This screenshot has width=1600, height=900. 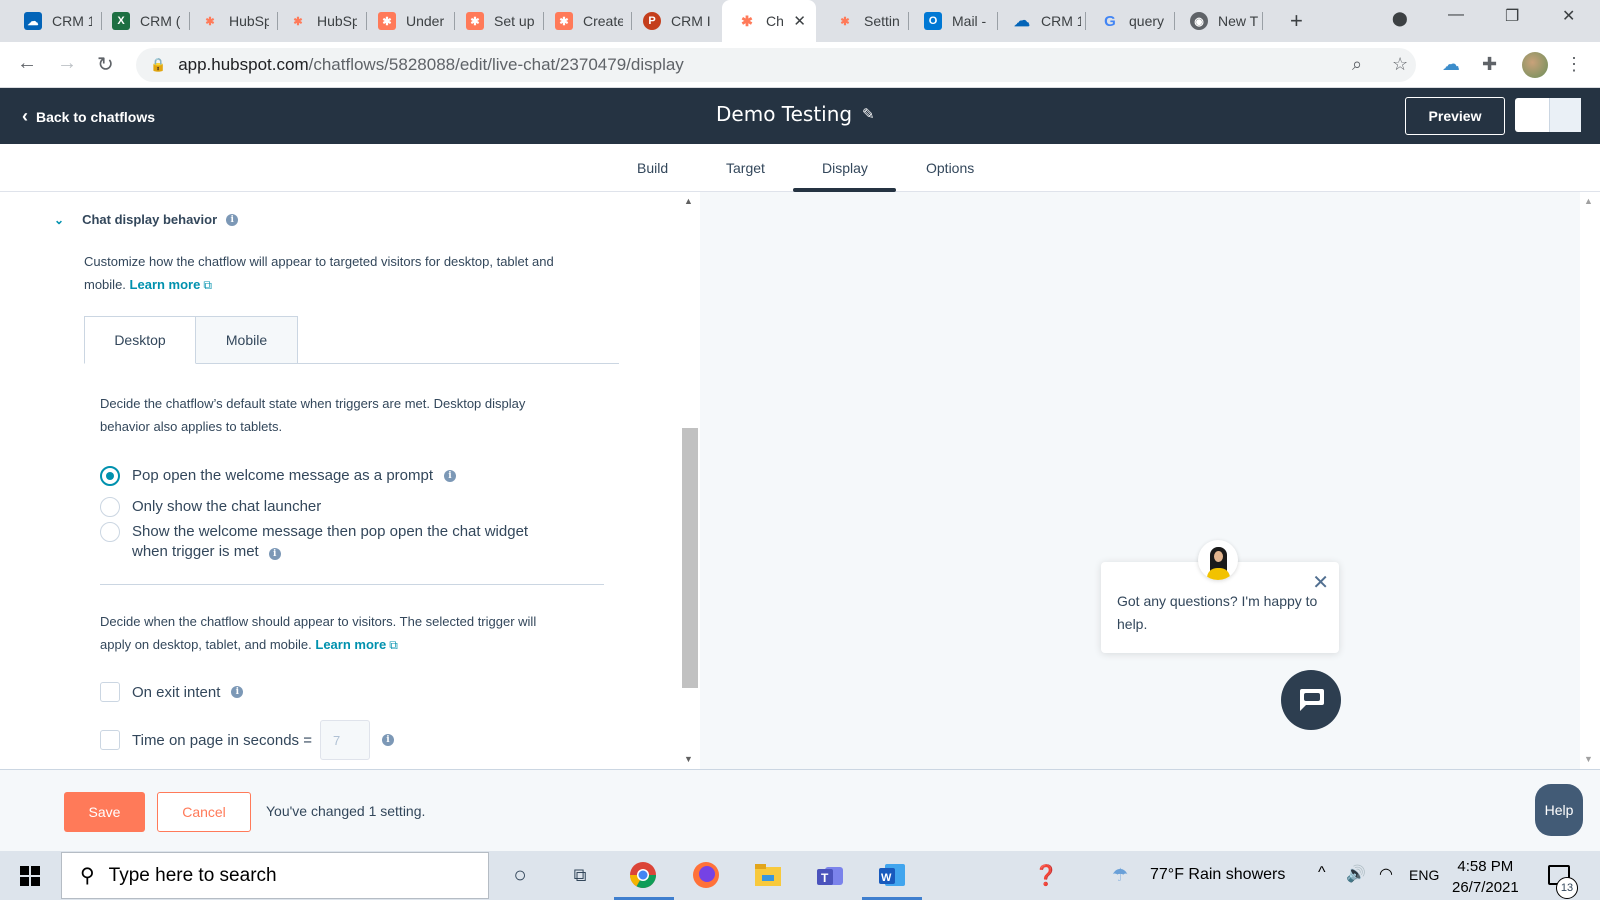 I want to click on checkbox-time-on-page: Time on page in seconds = 7 i, so click(x=247, y=740).